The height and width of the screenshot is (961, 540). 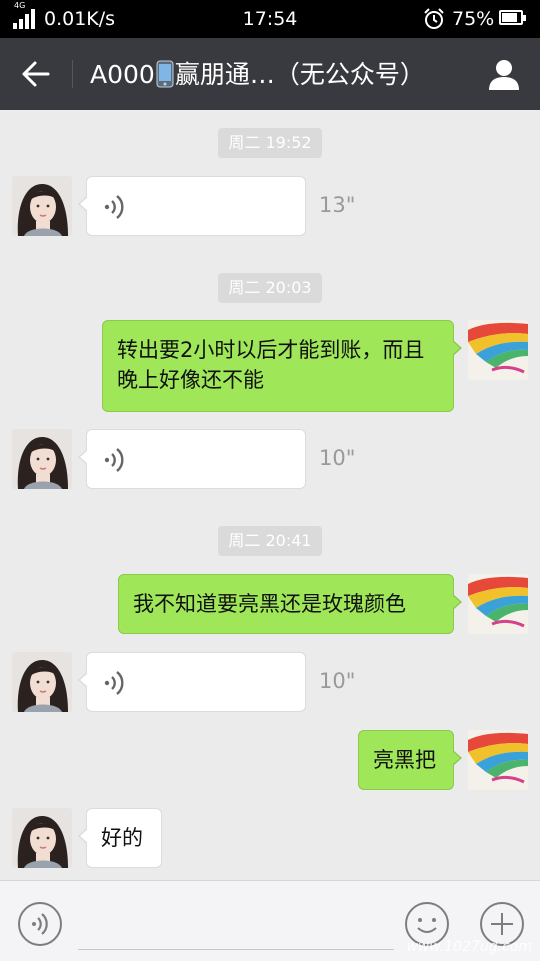 I want to click on input-bar: www.1027ug.com, so click(x=270, y=920).